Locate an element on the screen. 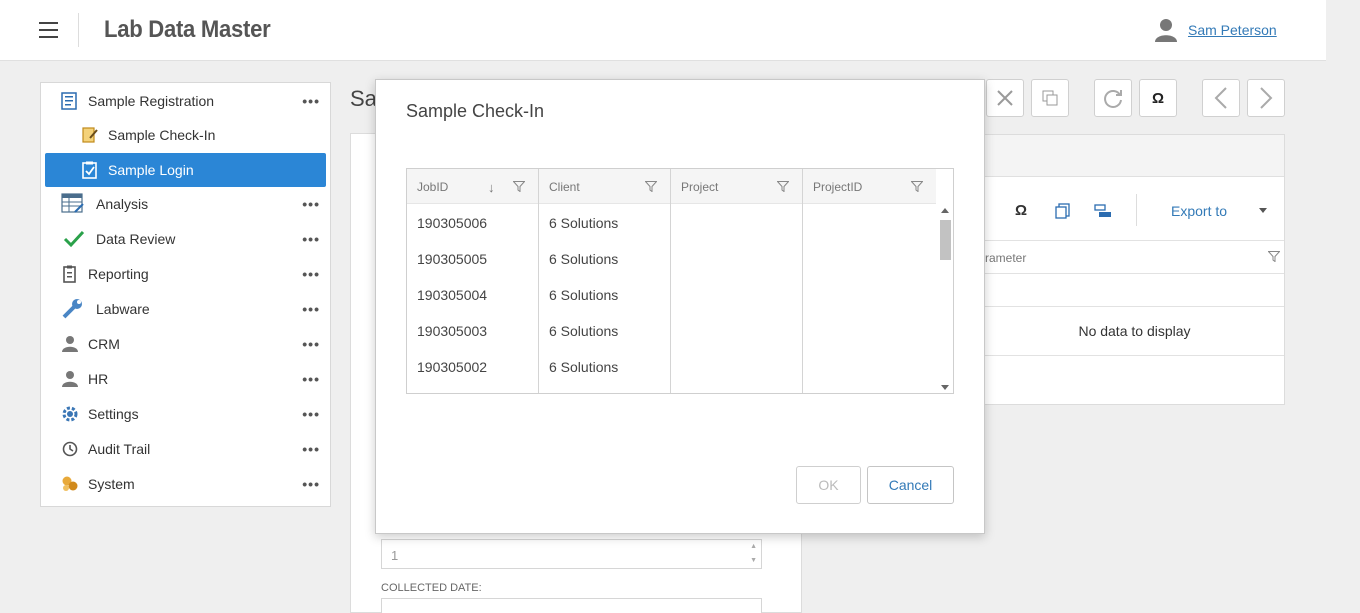 The image size is (1360, 613). column-header-label: Client is located at coordinates (564, 187).